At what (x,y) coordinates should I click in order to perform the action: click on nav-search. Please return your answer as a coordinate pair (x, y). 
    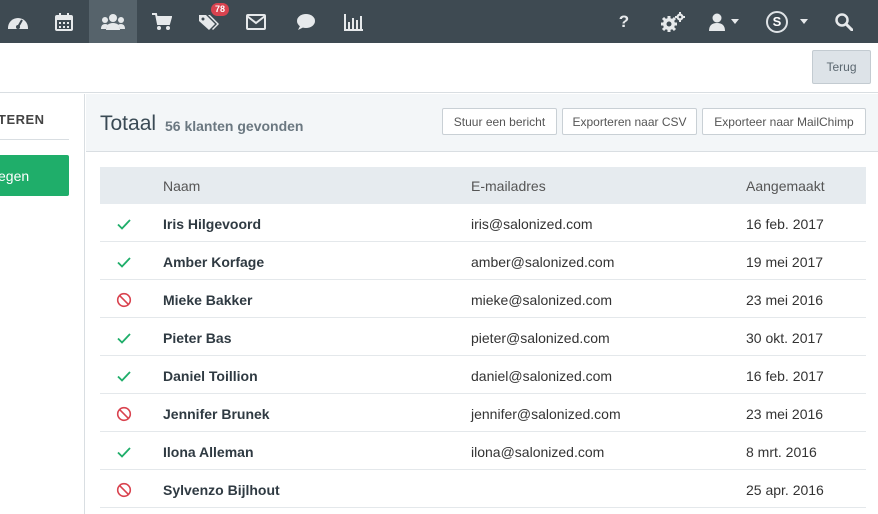
    Looking at the image, I should click on (844, 21).